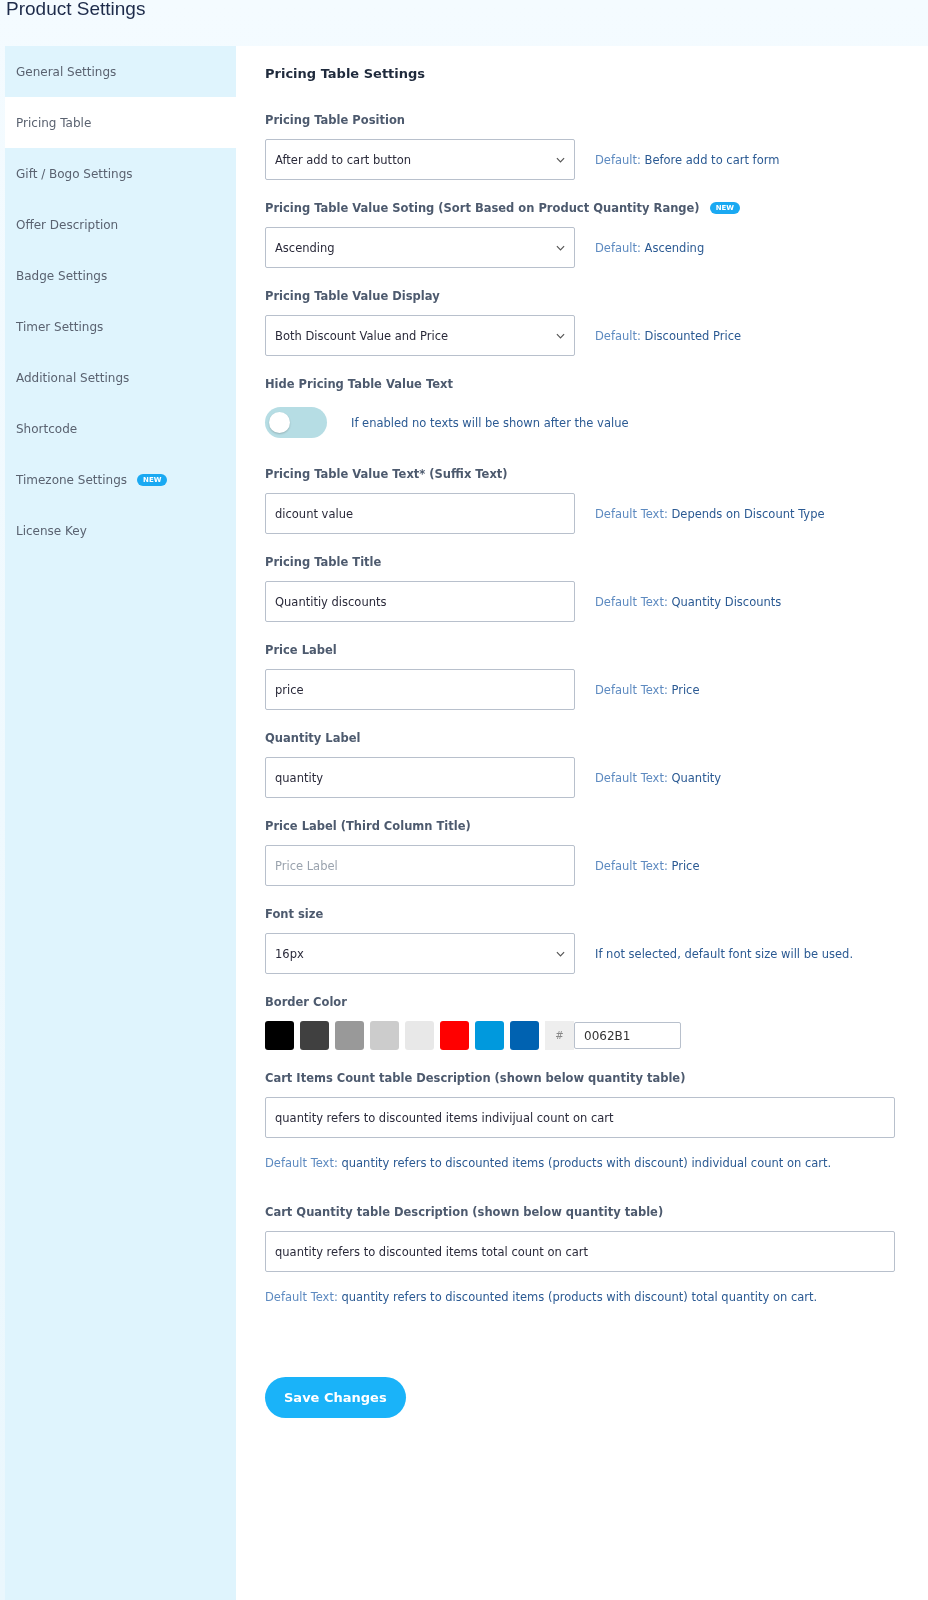  What do you see at coordinates (359, 384) in the screenshot?
I see `field-label: Hide Pricing Table Value Text` at bounding box center [359, 384].